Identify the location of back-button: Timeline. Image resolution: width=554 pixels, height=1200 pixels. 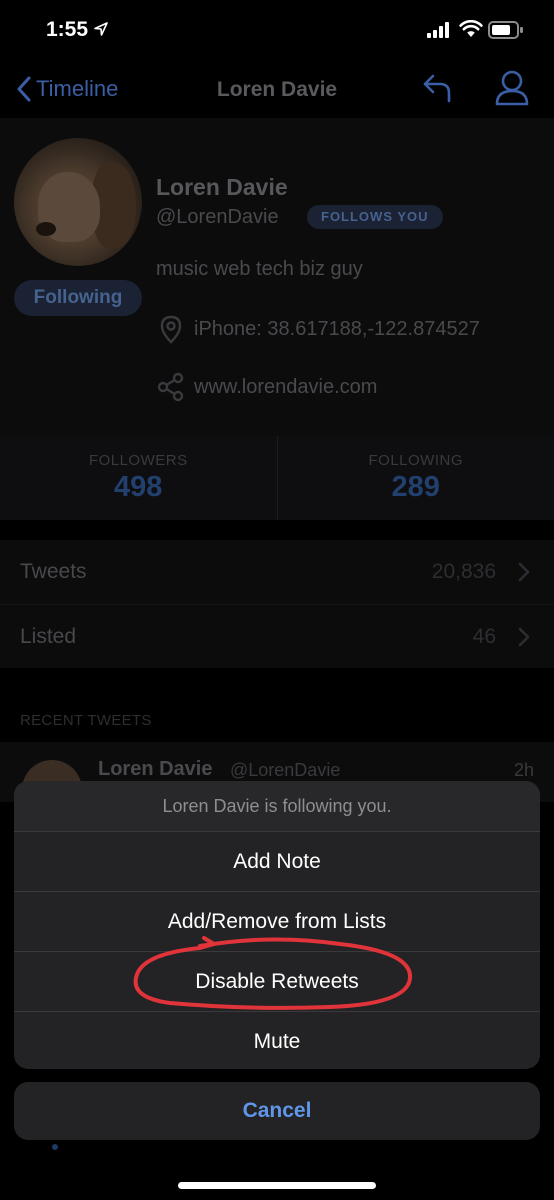
(67, 89).